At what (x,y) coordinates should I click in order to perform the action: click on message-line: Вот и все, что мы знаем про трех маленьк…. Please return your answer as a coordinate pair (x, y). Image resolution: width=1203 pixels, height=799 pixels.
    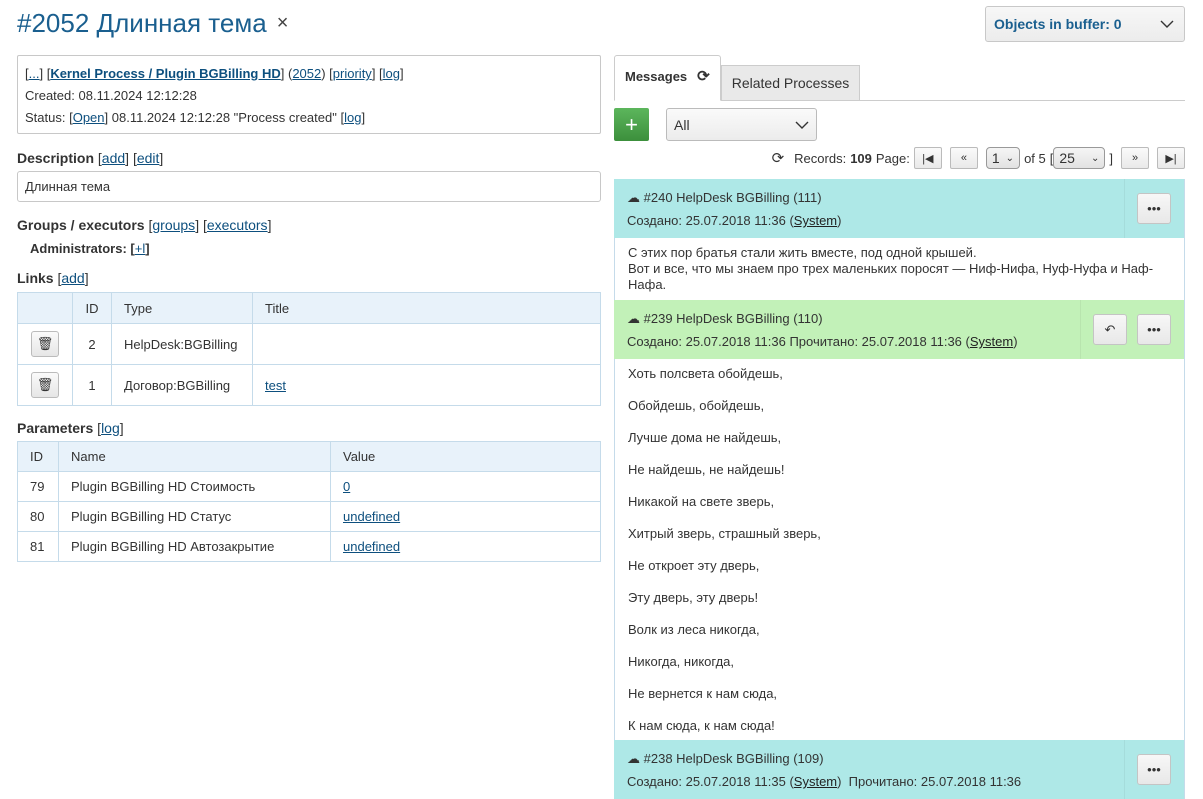
    Looking at the image, I should click on (891, 276).